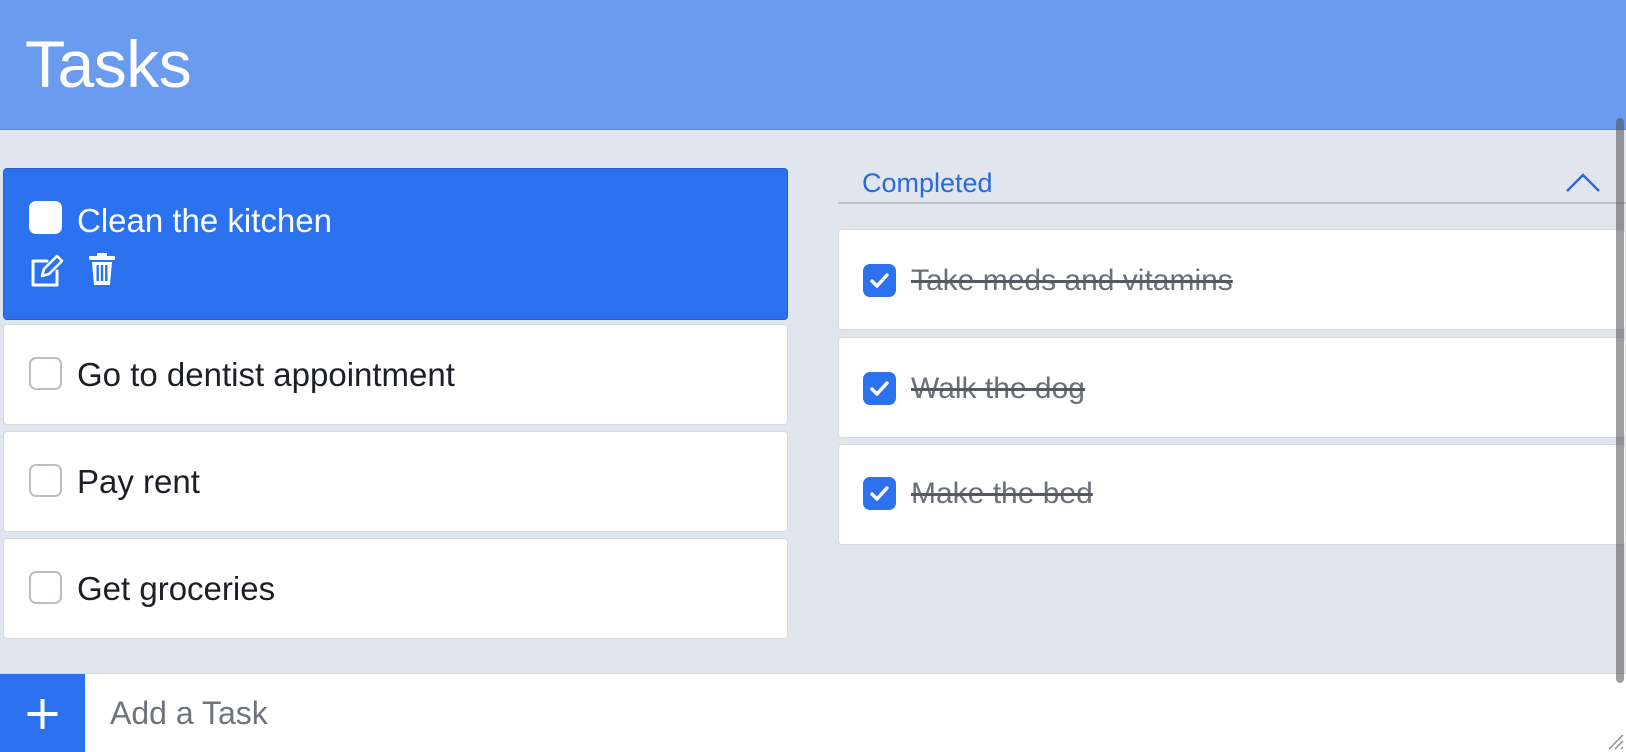  What do you see at coordinates (1232, 494) in the screenshot?
I see `completed-item: Make the bed` at bounding box center [1232, 494].